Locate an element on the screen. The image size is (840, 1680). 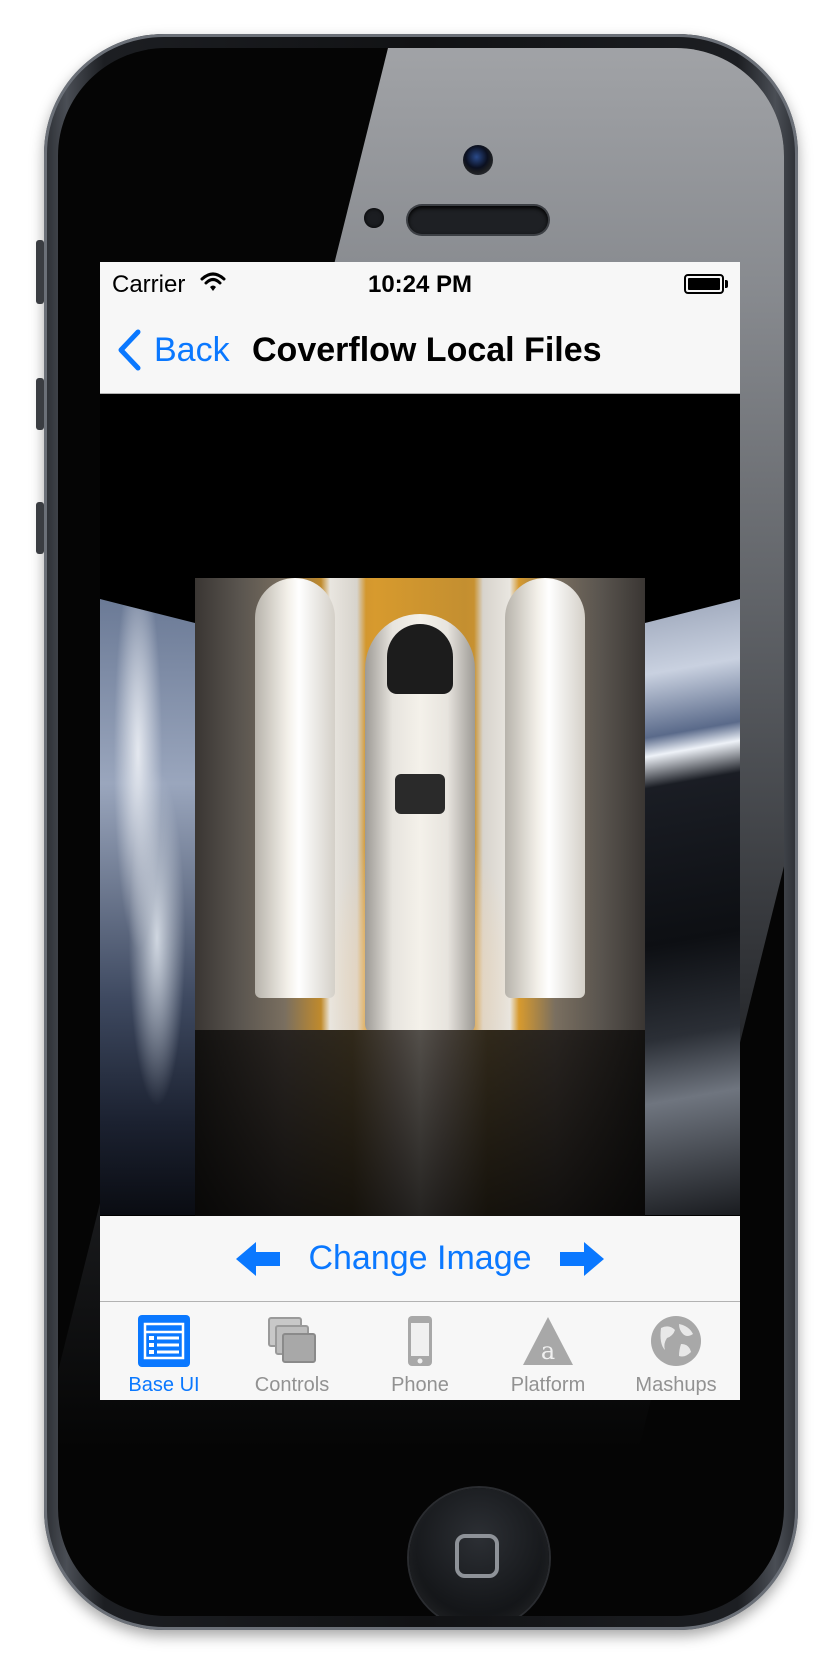
home-button-icon is located at coordinates (477, 1556).